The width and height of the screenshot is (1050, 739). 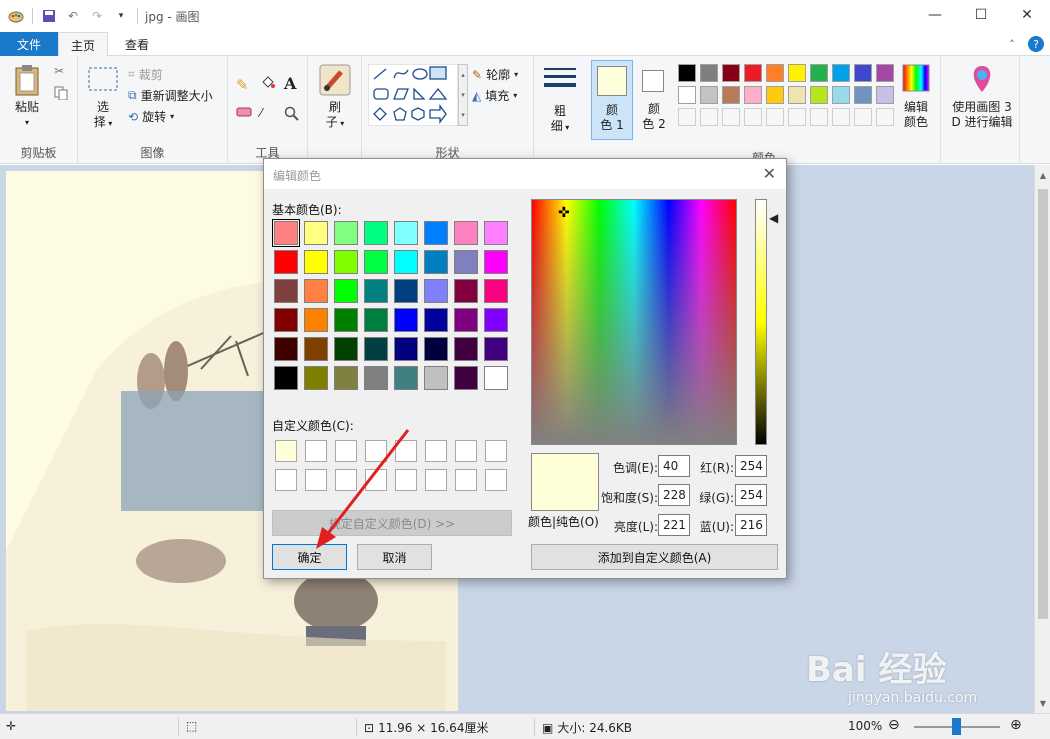 What do you see at coordinates (335, 97) in the screenshot?
I see `brush-button: 刷 子 ▾` at bounding box center [335, 97].